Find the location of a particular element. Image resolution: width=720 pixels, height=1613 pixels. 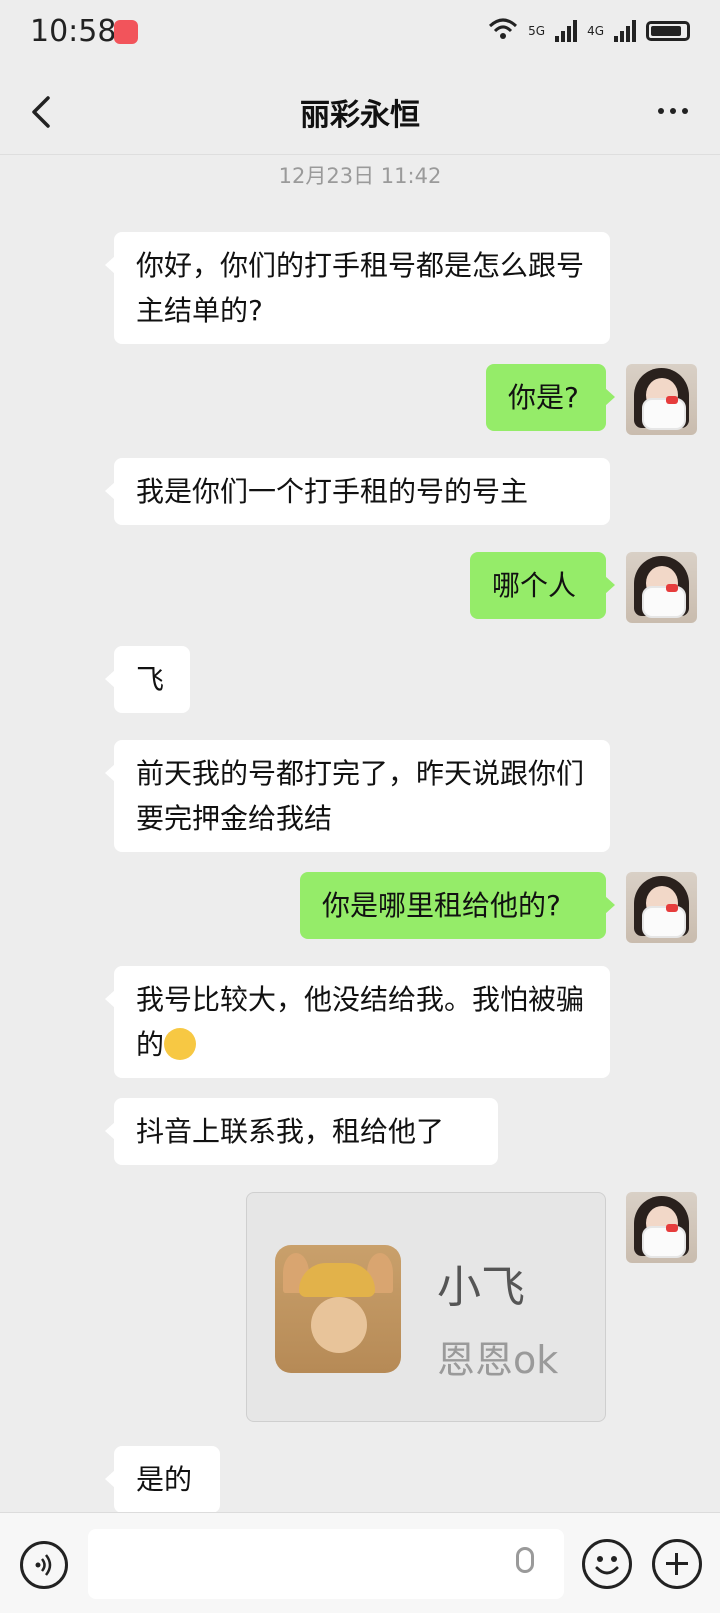

chat-header: 丽彩永恒 is located at coordinates (360, 111).